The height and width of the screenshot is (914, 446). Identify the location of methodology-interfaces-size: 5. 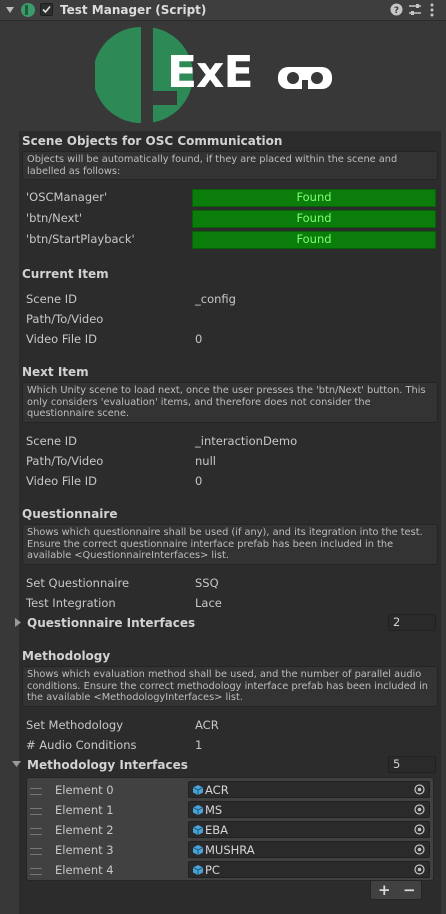
(412, 764).